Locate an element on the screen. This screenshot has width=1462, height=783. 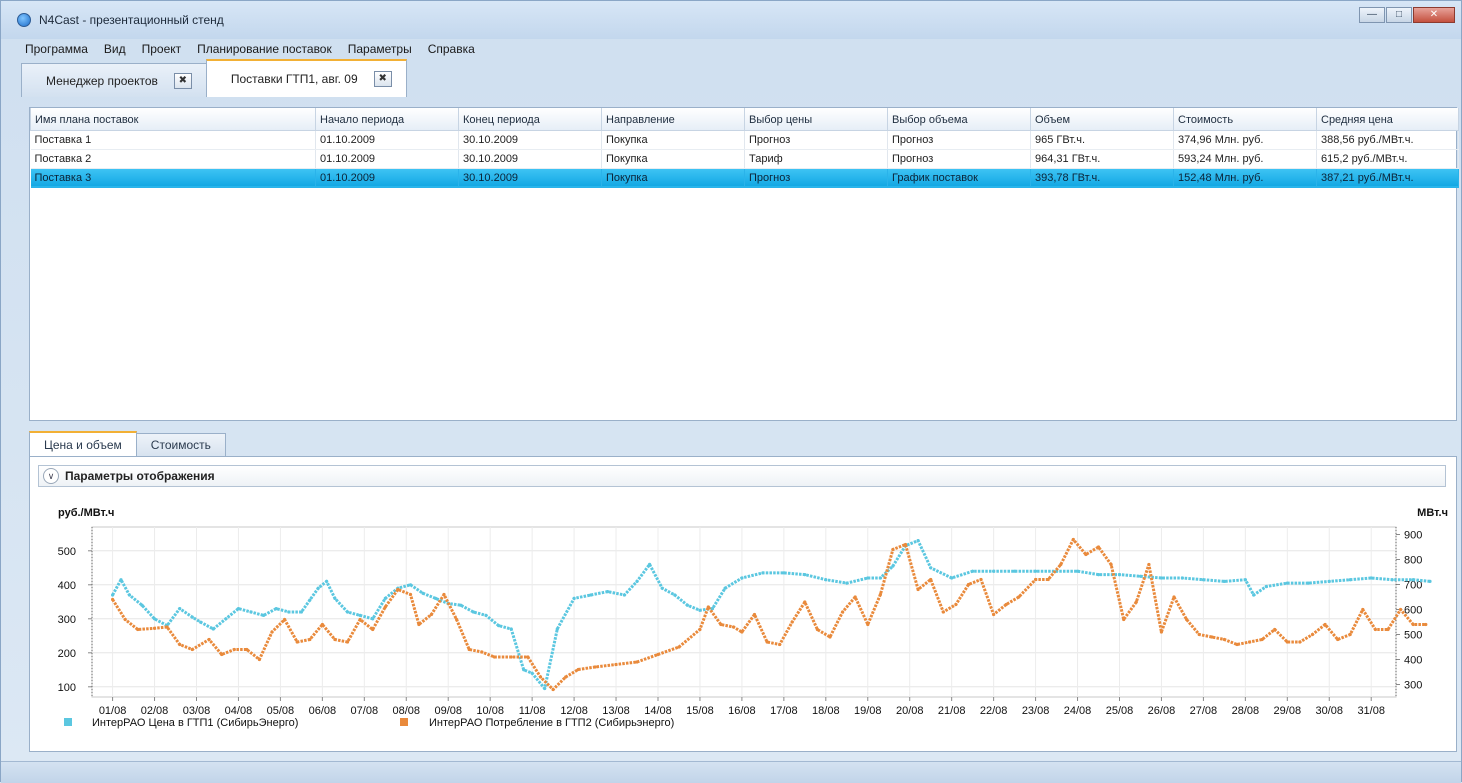
table-cell: 393,78 ГВт.ч. is located at coordinates (1102, 178).